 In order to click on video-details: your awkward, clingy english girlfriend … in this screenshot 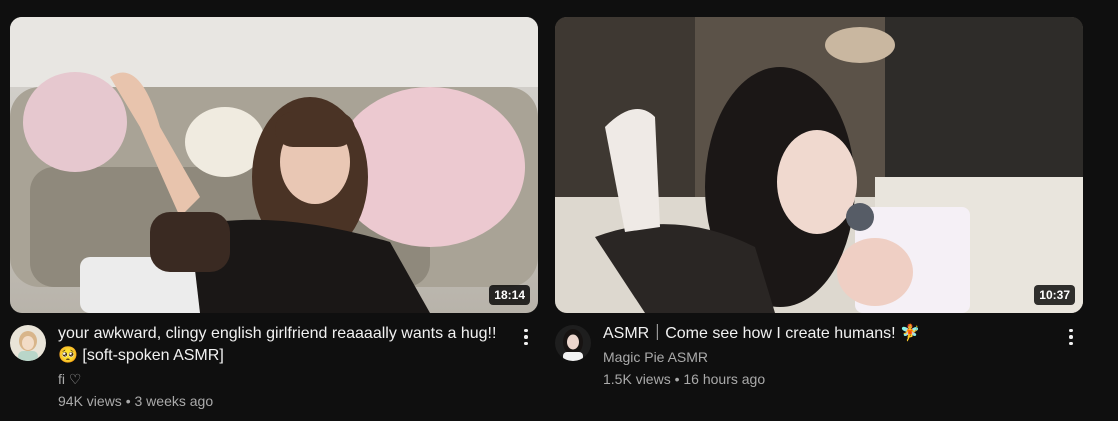, I will do `click(274, 366)`.